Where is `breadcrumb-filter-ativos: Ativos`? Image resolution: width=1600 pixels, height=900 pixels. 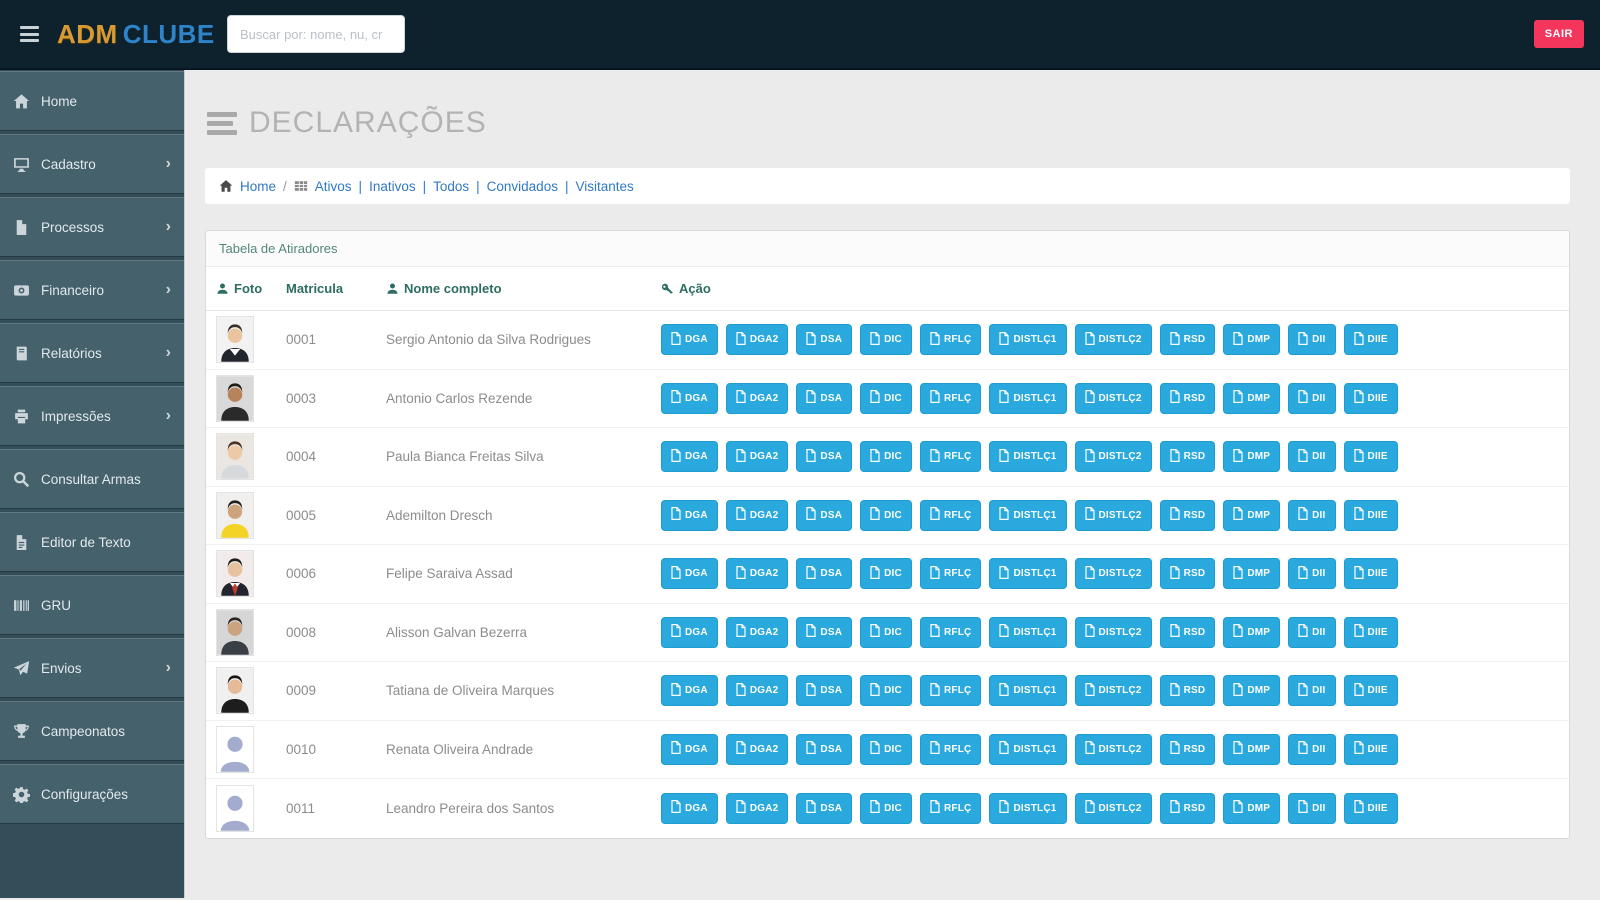 breadcrumb-filter-ativos: Ativos is located at coordinates (333, 186).